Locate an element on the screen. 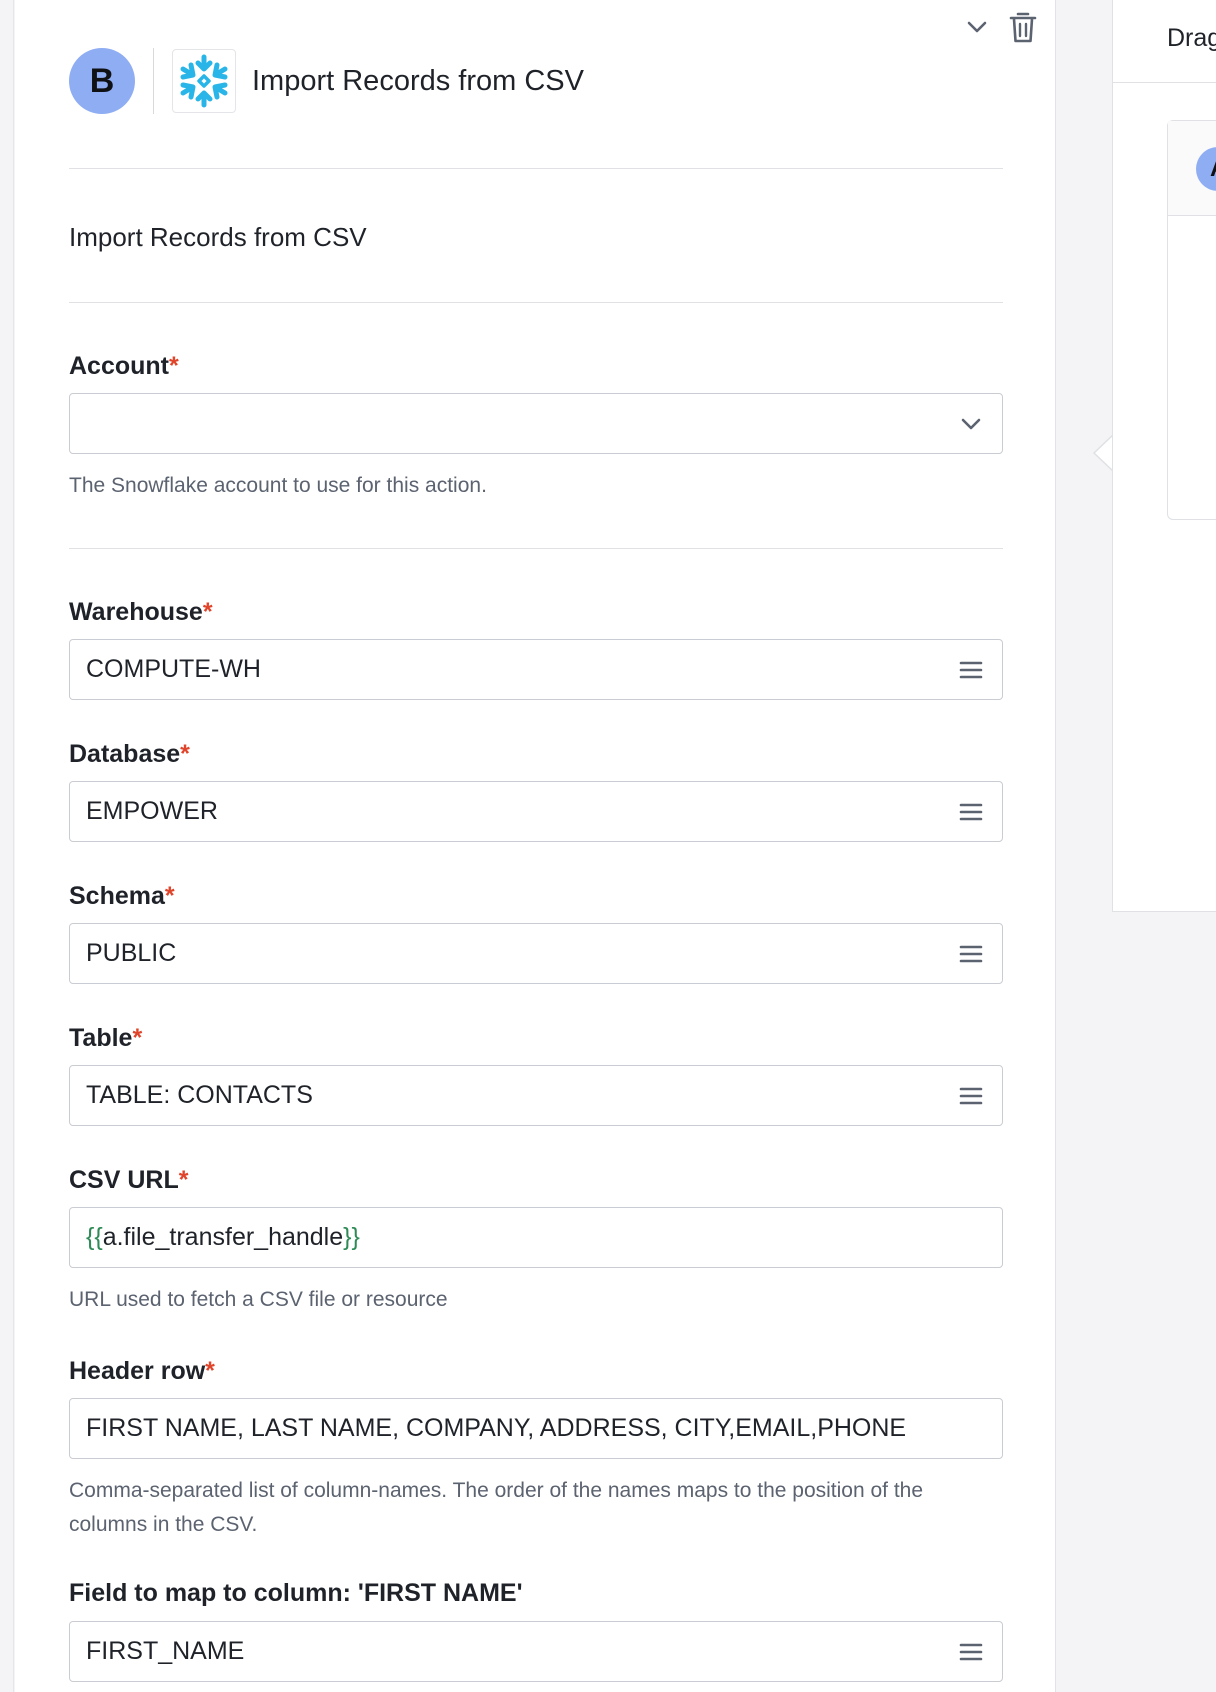  warehouse-label: Warehouse* is located at coordinates (141, 612).